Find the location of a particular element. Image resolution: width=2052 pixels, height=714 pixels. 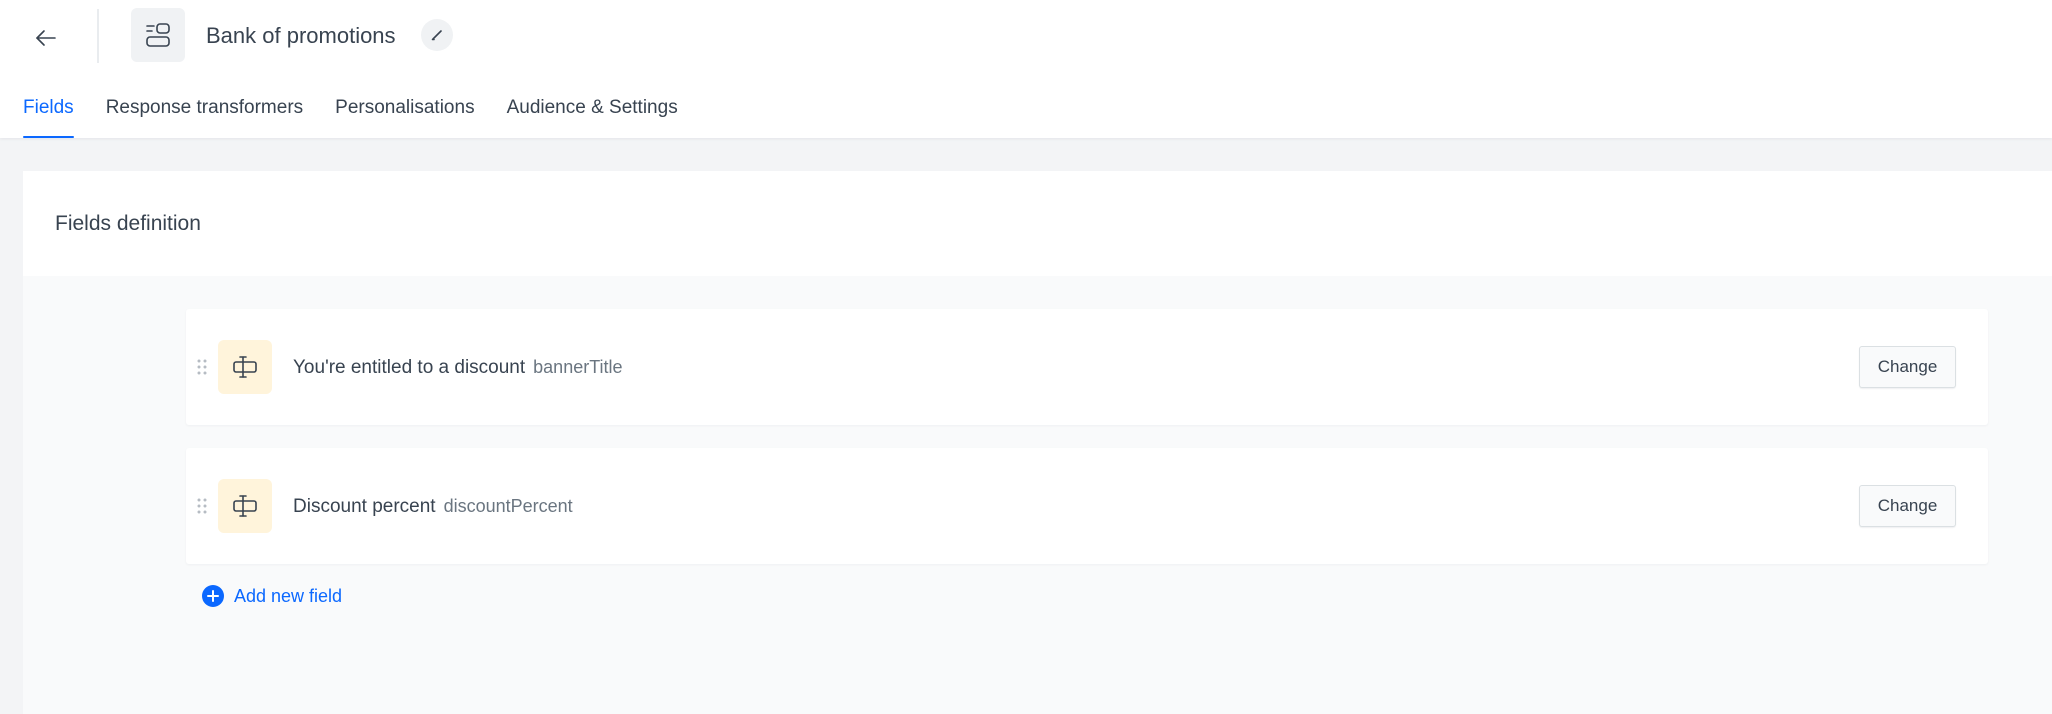

object-icon-box is located at coordinates (158, 35).